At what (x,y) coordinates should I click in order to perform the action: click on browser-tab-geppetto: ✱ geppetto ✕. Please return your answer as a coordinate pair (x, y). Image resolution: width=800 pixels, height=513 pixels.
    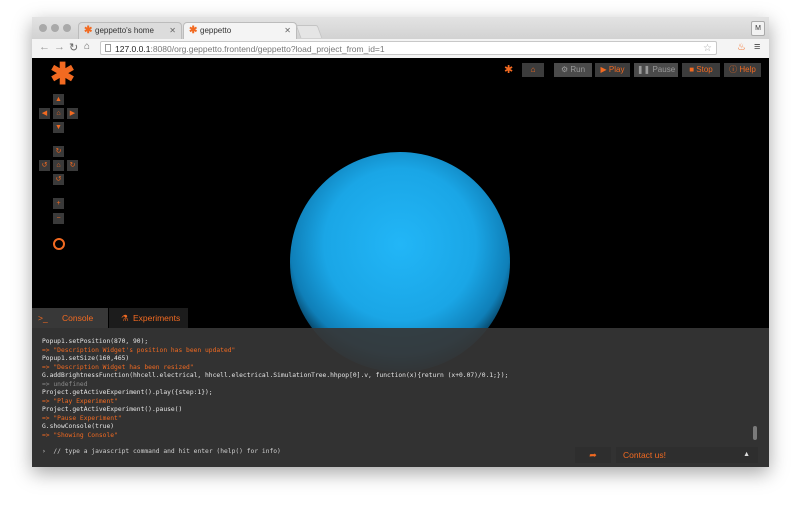
    Looking at the image, I should click on (240, 30).